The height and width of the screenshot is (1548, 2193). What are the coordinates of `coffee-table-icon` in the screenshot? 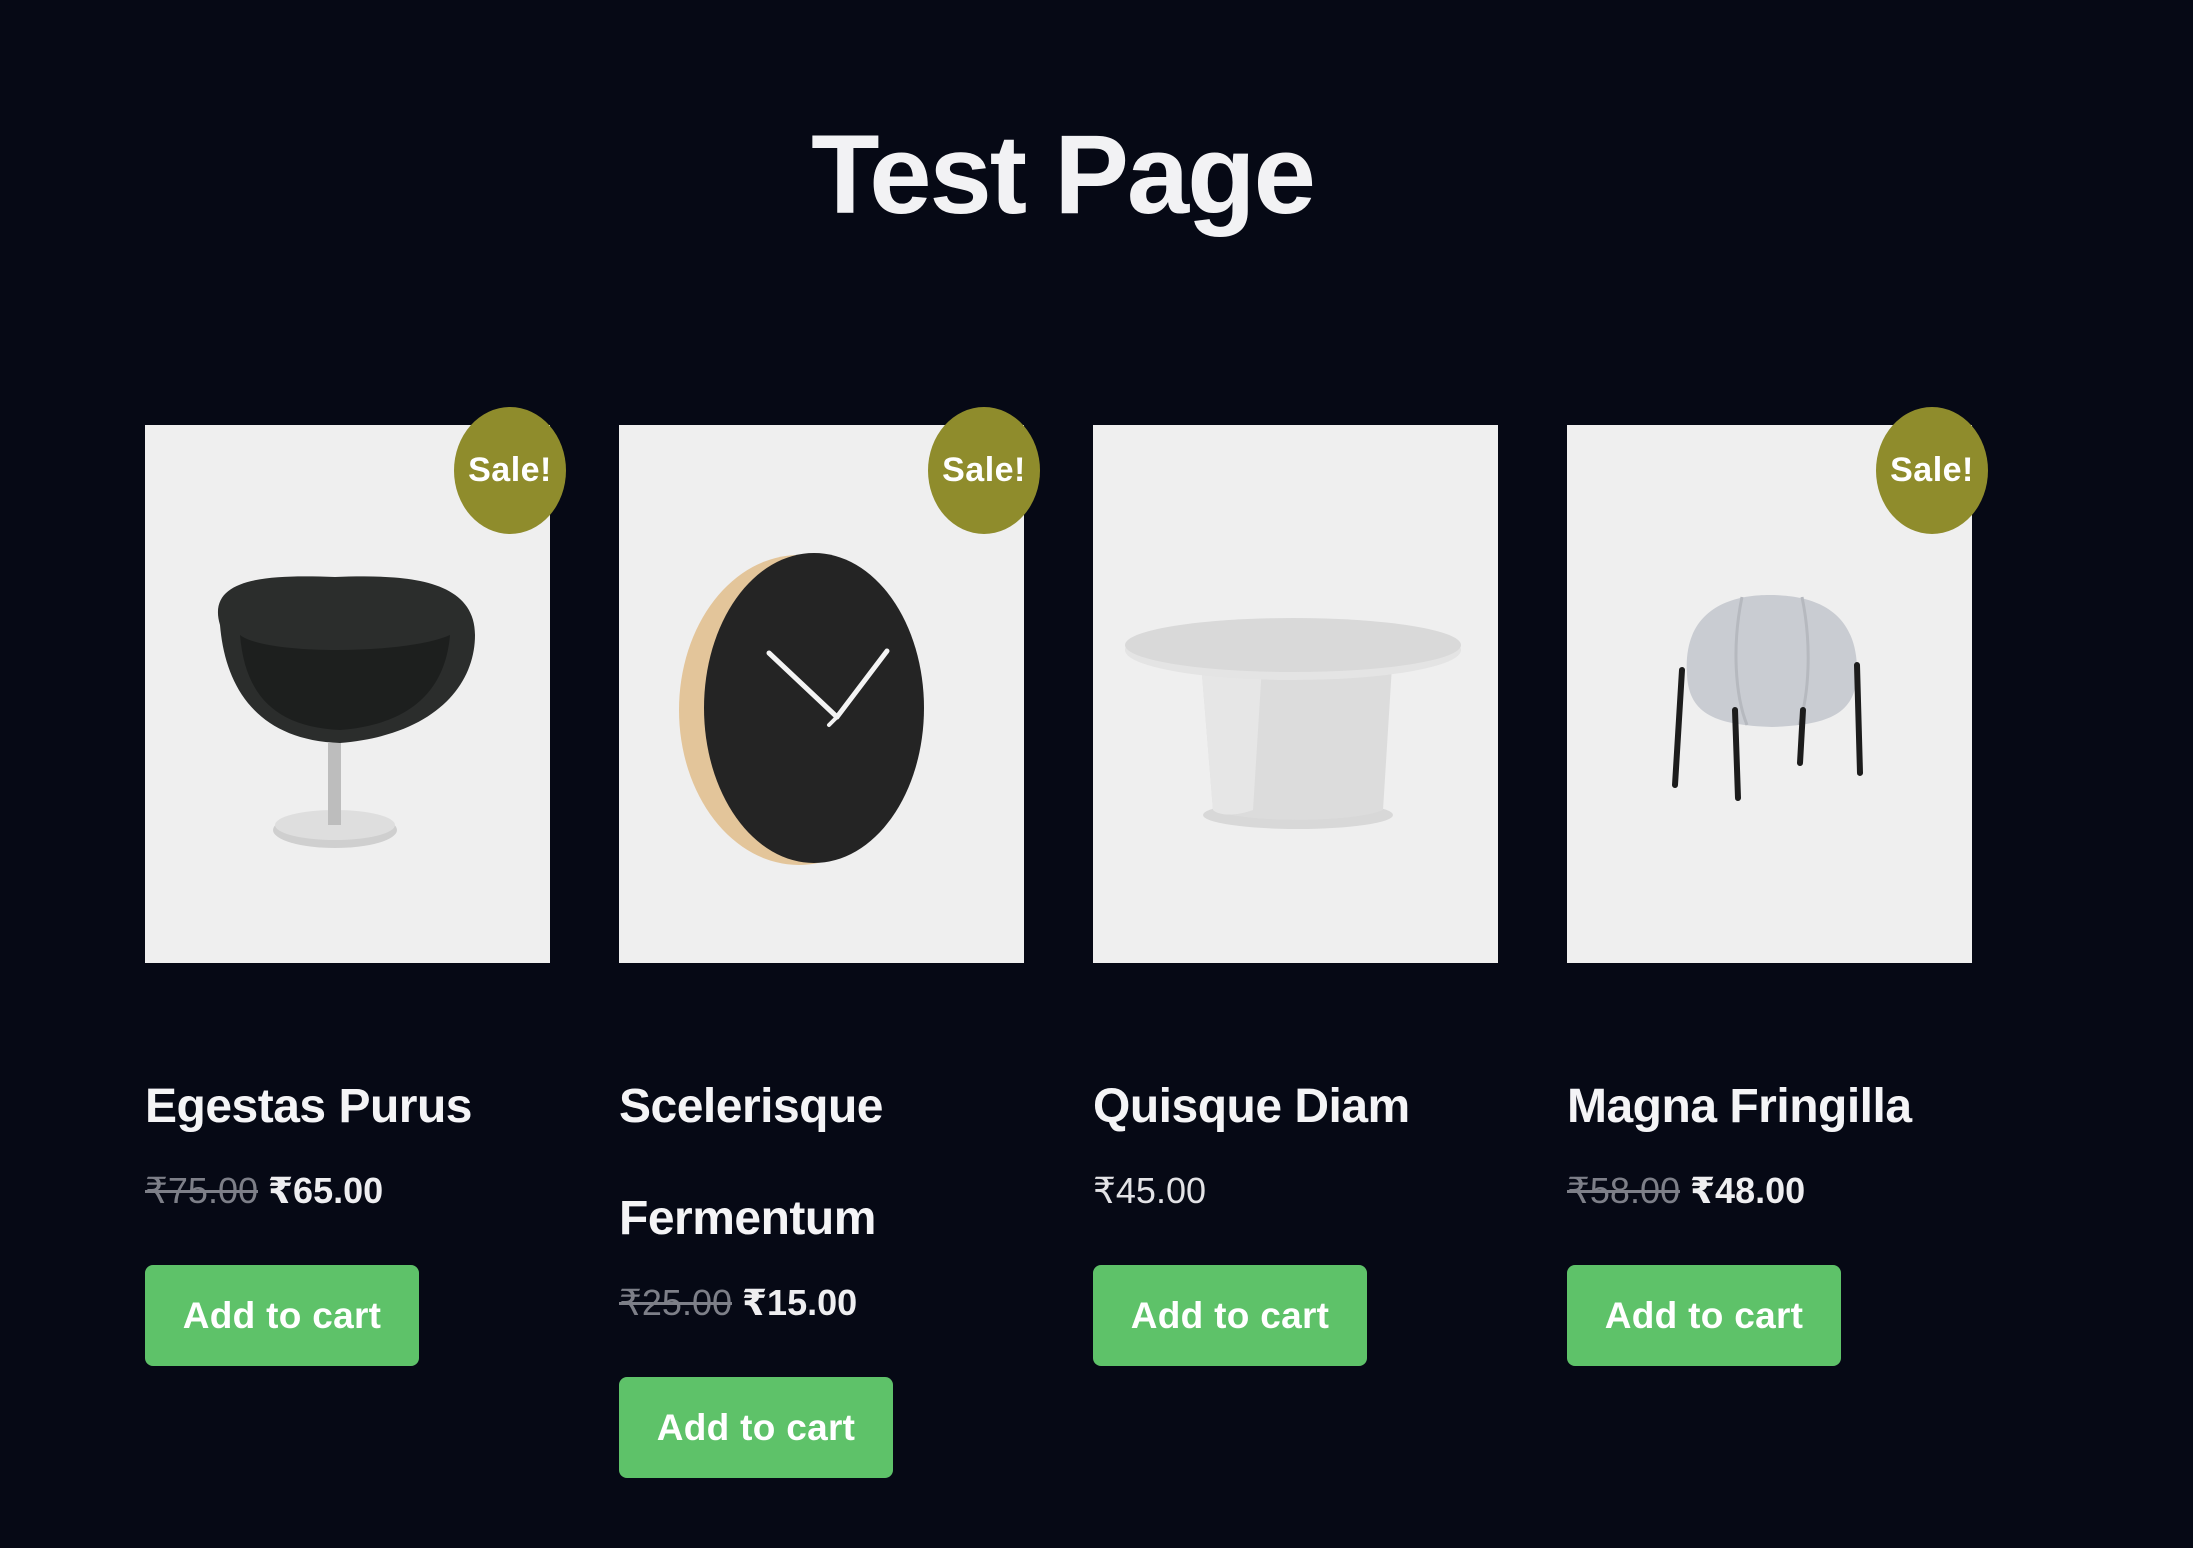 It's located at (1293, 723).